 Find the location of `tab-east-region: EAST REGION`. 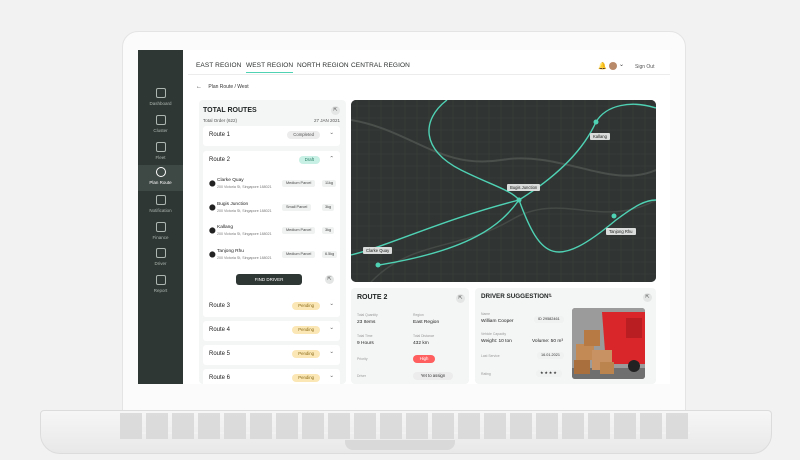

tab-east-region: EAST REGION is located at coordinates (218, 65).